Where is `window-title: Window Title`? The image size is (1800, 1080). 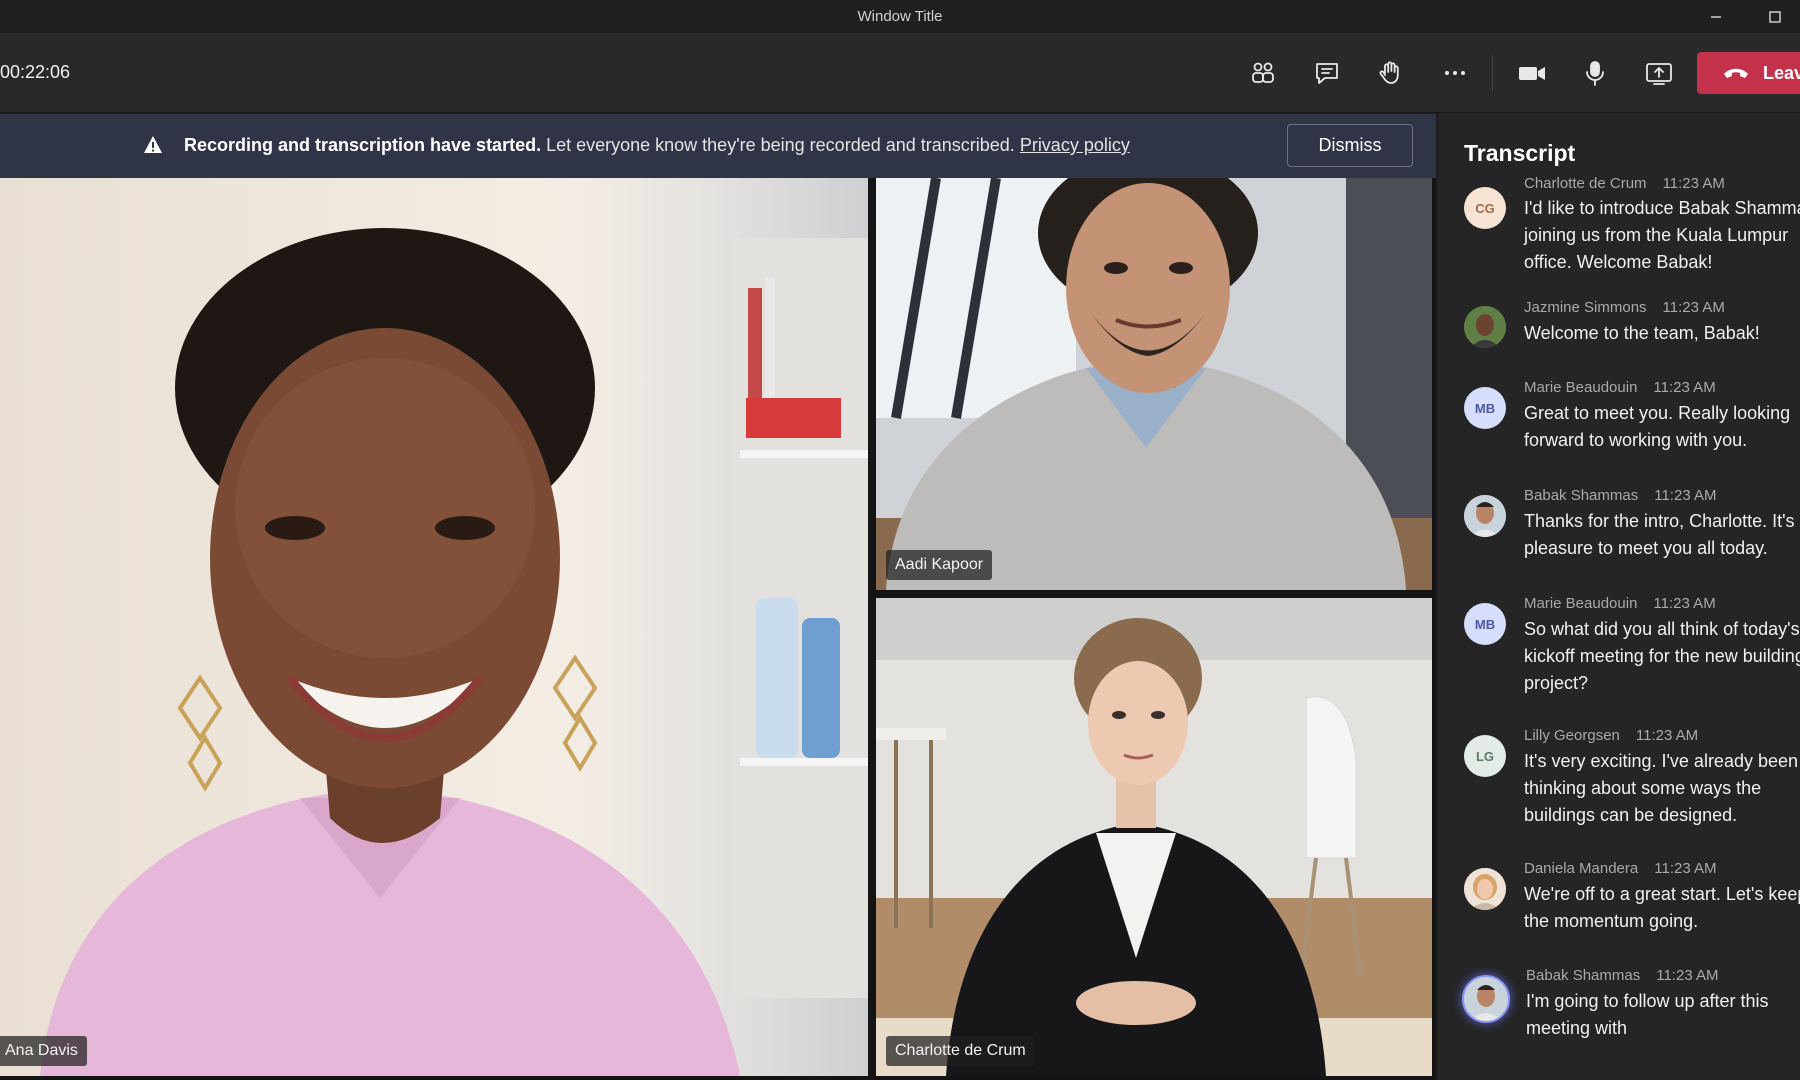 window-title: Window Title is located at coordinates (900, 16).